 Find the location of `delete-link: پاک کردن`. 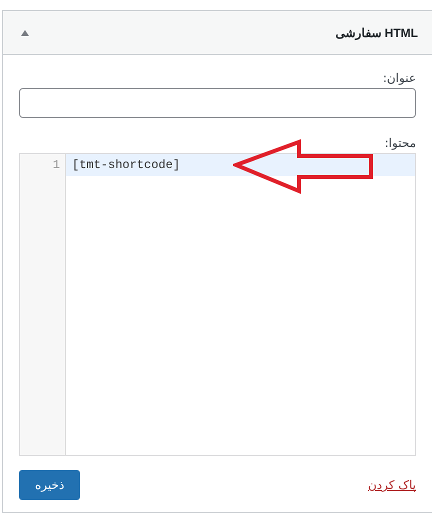

delete-link: پاک کردن is located at coordinates (392, 485).